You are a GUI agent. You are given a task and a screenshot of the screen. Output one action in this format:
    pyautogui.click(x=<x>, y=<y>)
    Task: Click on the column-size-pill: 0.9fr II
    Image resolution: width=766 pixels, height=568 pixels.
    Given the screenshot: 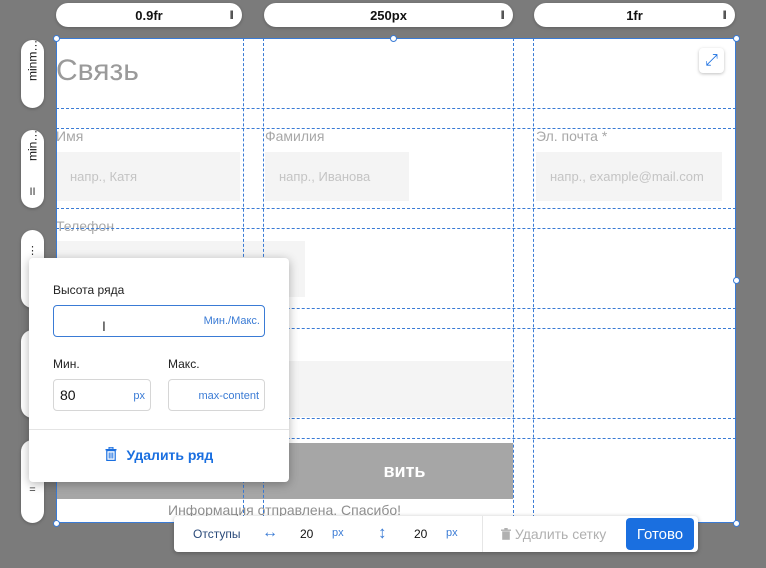 What is the action you would take?
    pyautogui.click(x=149, y=15)
    